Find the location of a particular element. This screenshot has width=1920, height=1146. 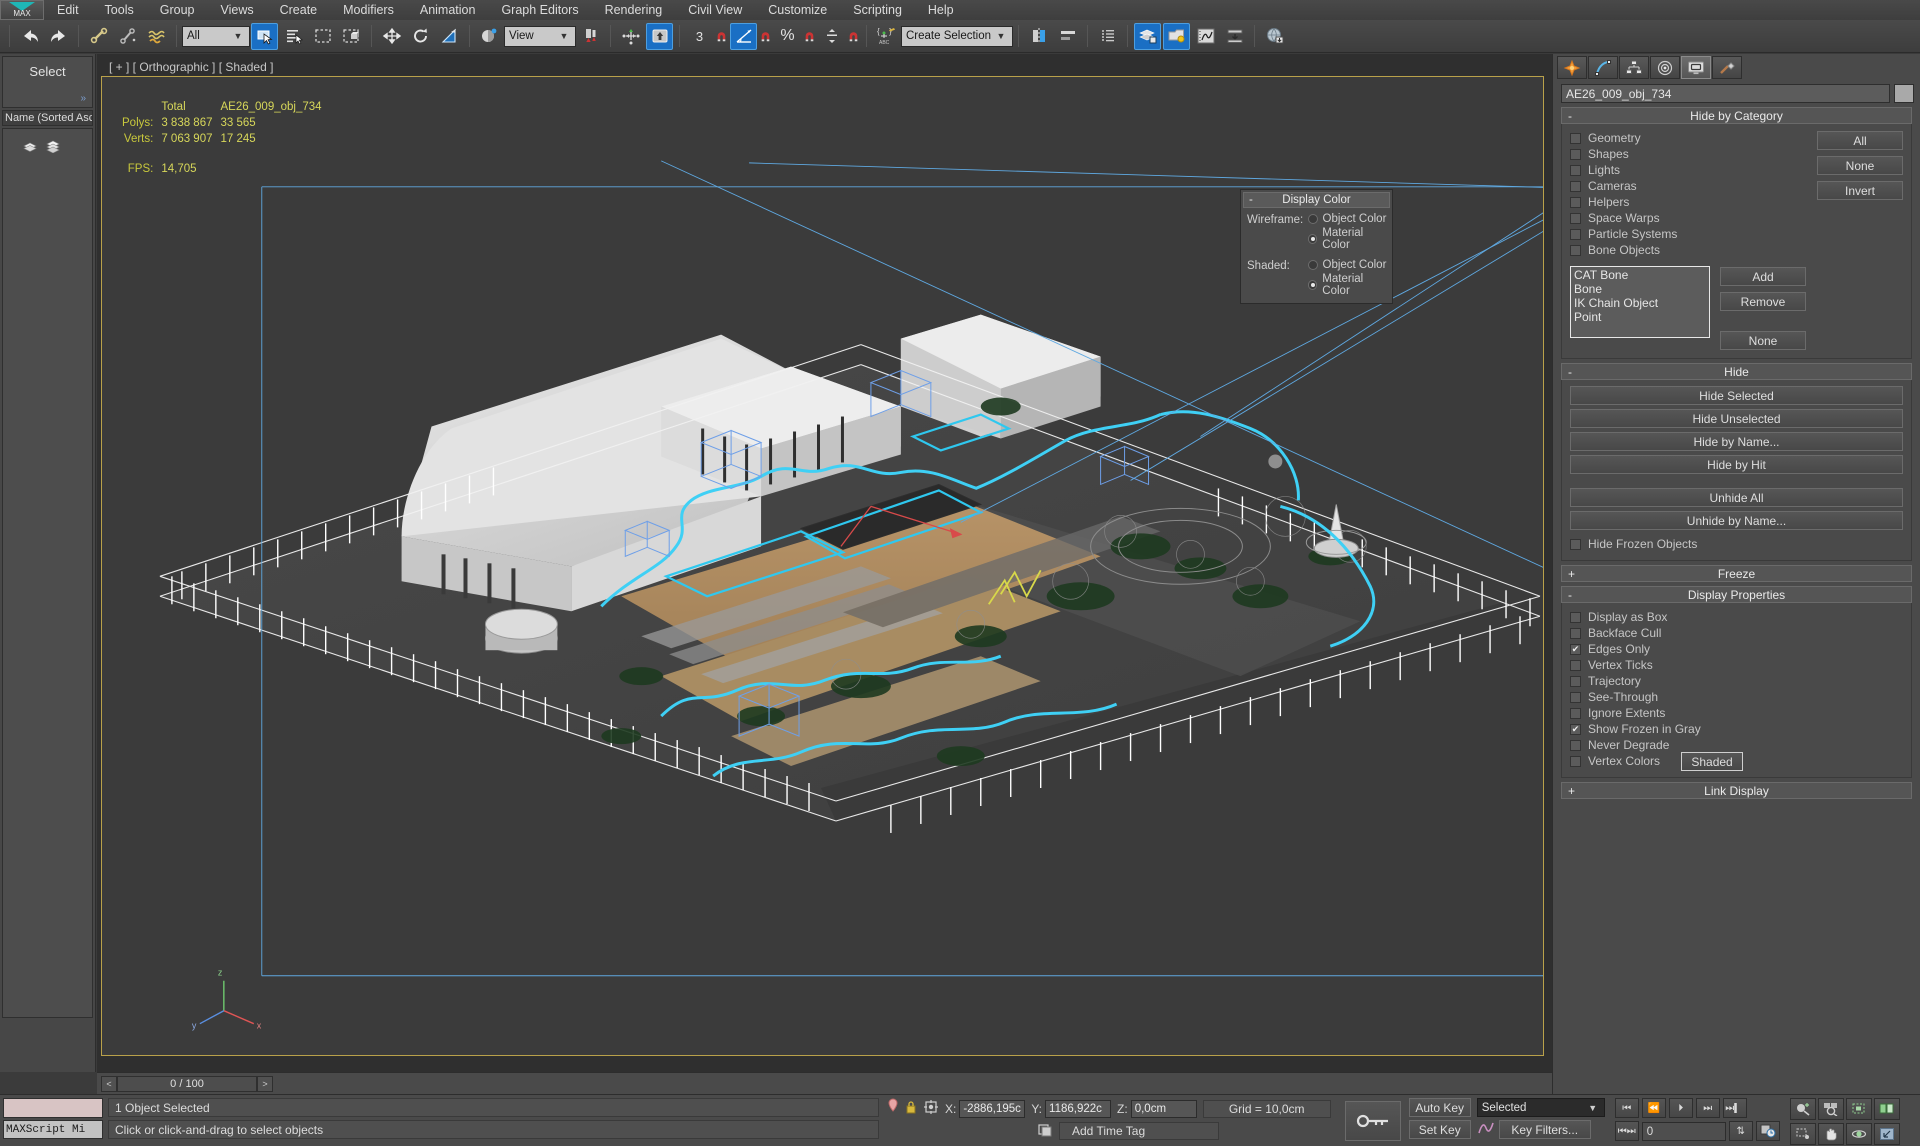

menu-item-group: Group is located at coordinates (177, 10).